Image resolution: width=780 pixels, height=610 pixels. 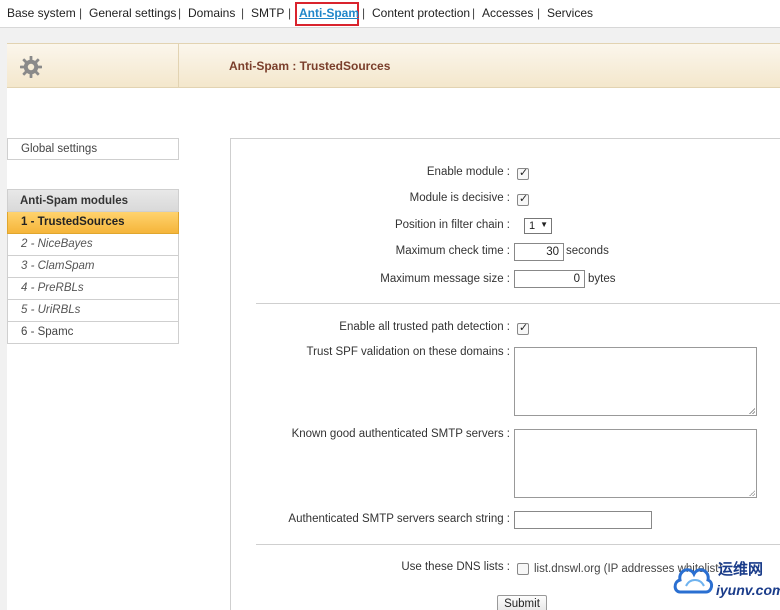 I want to click on sidebar-item-spamc: 6 - Spamc, so click(x=93, y=333).